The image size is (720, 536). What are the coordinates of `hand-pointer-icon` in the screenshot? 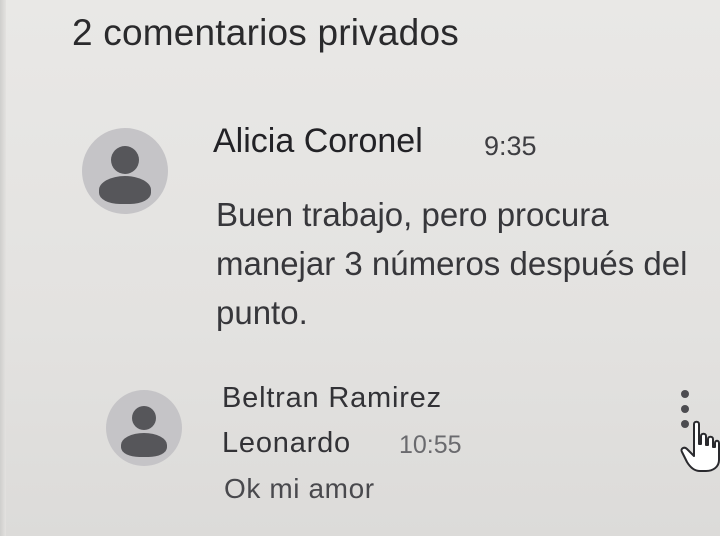 It's located at (700, 446).